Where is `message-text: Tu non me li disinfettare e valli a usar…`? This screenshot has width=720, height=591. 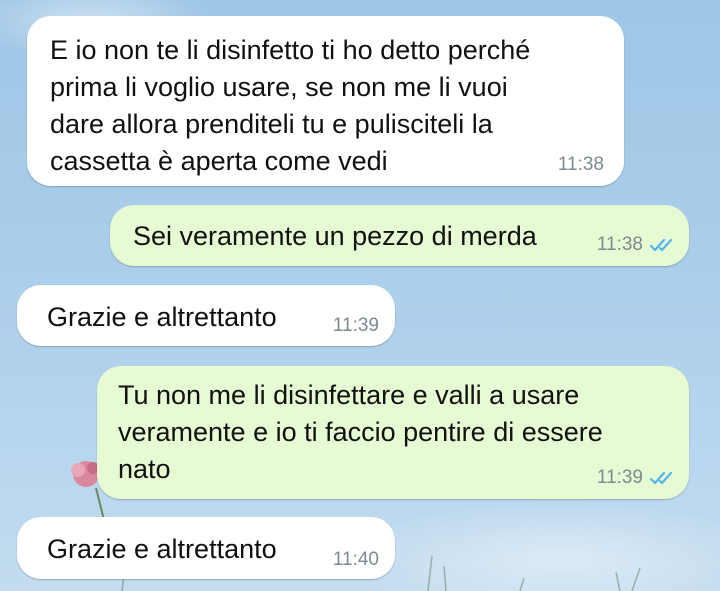 message-text: Tu non me li disinfettare e valli a usar… is located at coordinates (360, 432).